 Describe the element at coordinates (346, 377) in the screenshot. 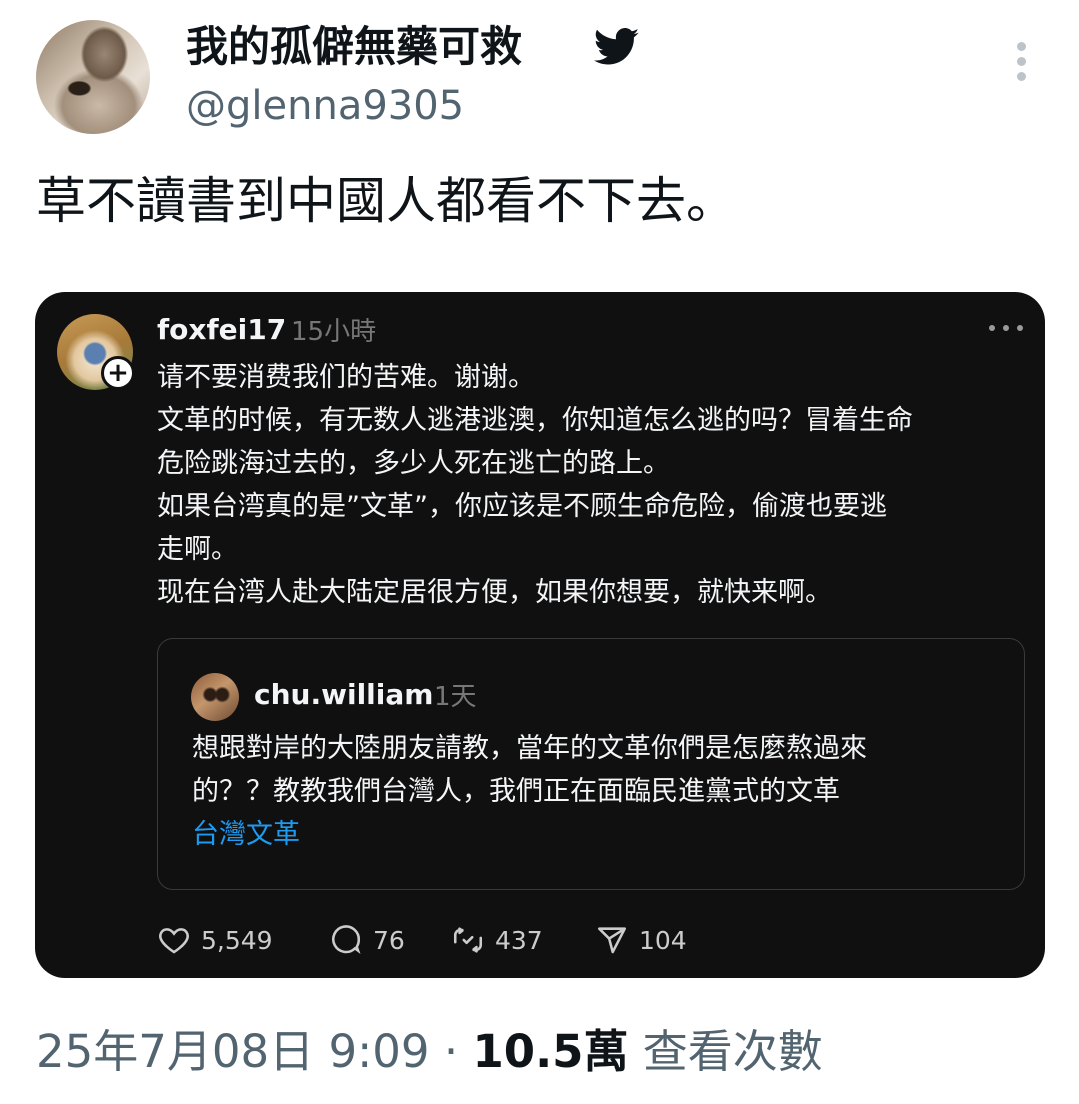

I see `post-line: 请不要消费我们的苦难。谢谢。` at that location.